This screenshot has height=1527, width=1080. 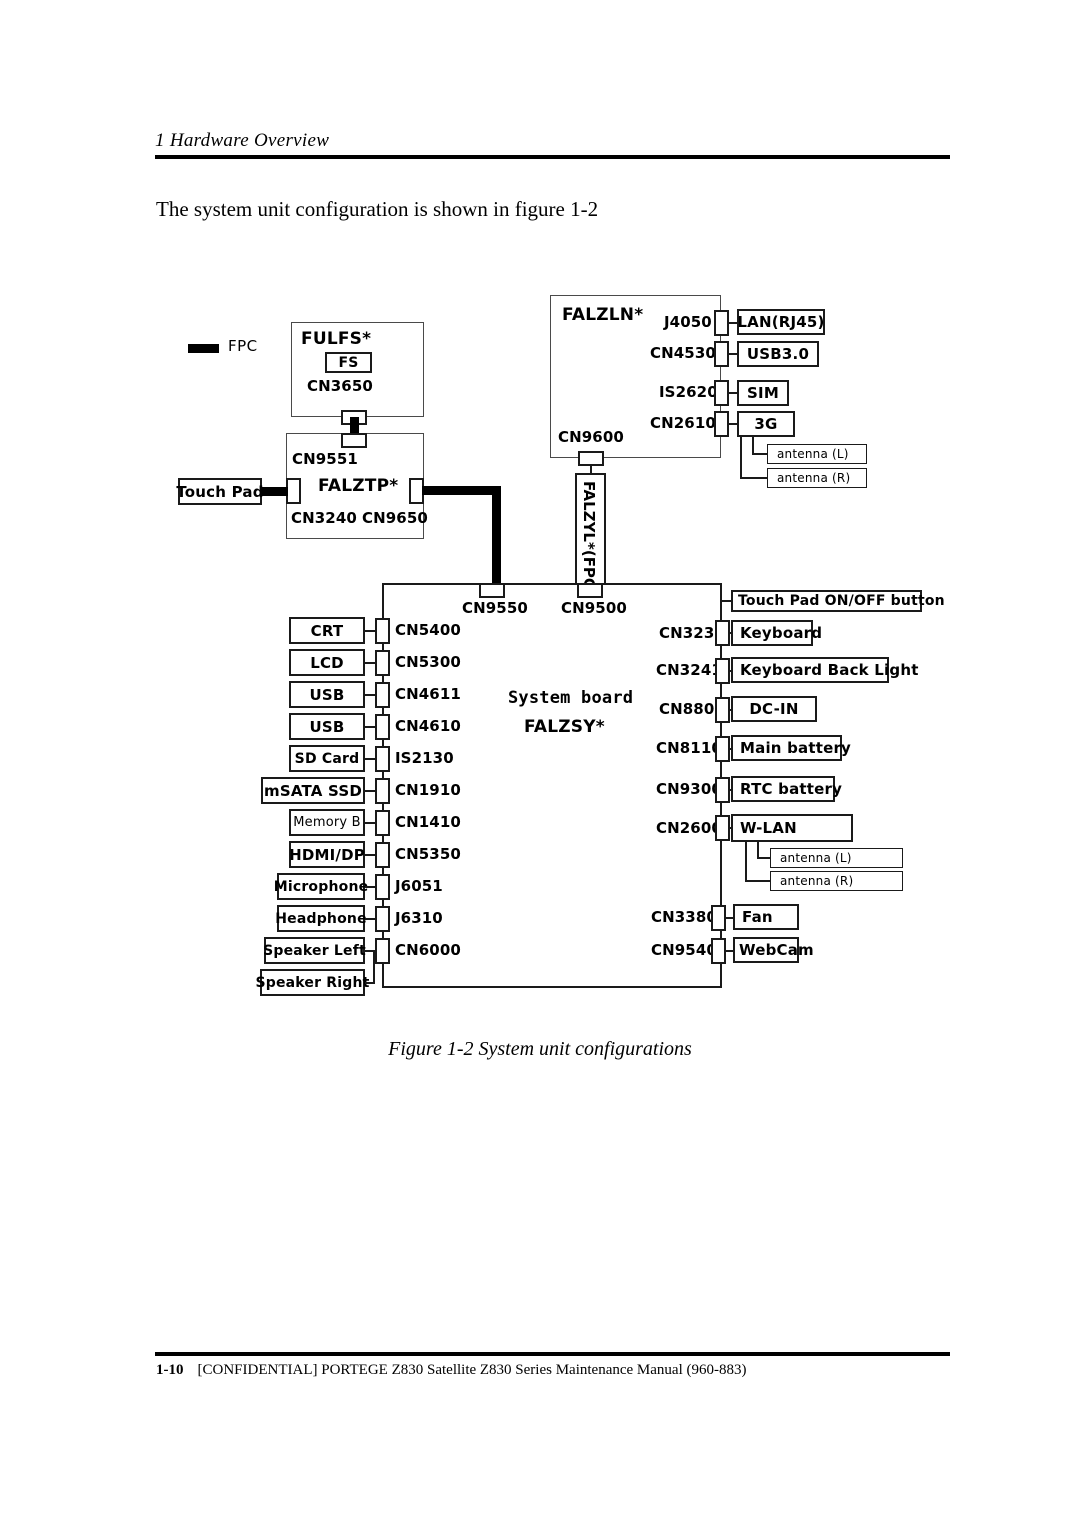 What do you see at coordinates (428, 630) in the screenshot?
I see `connector-label-cn5400: CN5400` at bounding box center [428, 630].